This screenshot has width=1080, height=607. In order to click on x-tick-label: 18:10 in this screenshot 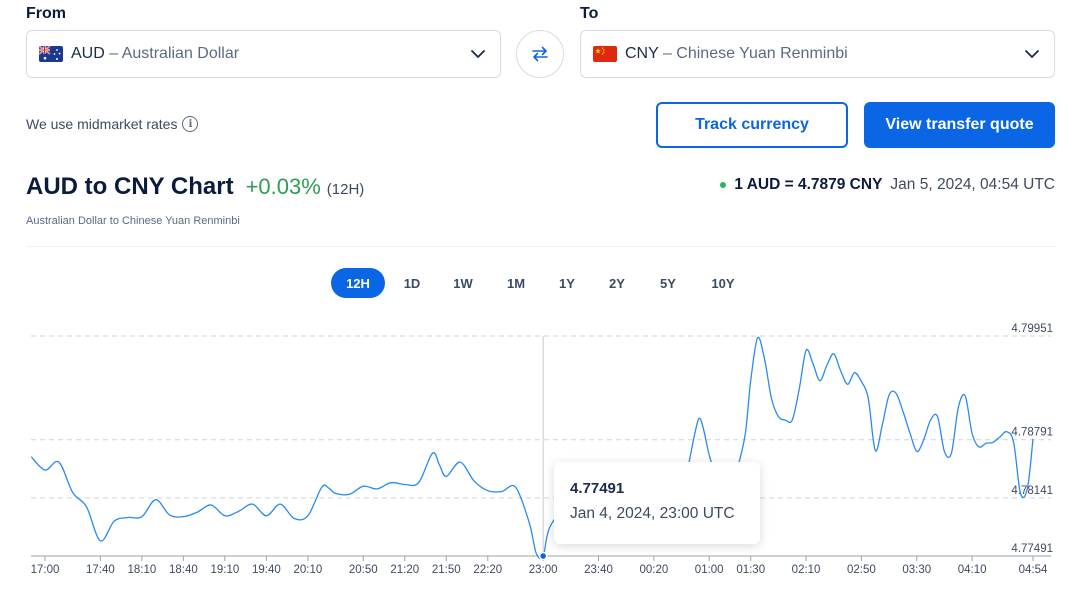, I will do `click(141, 570)`.